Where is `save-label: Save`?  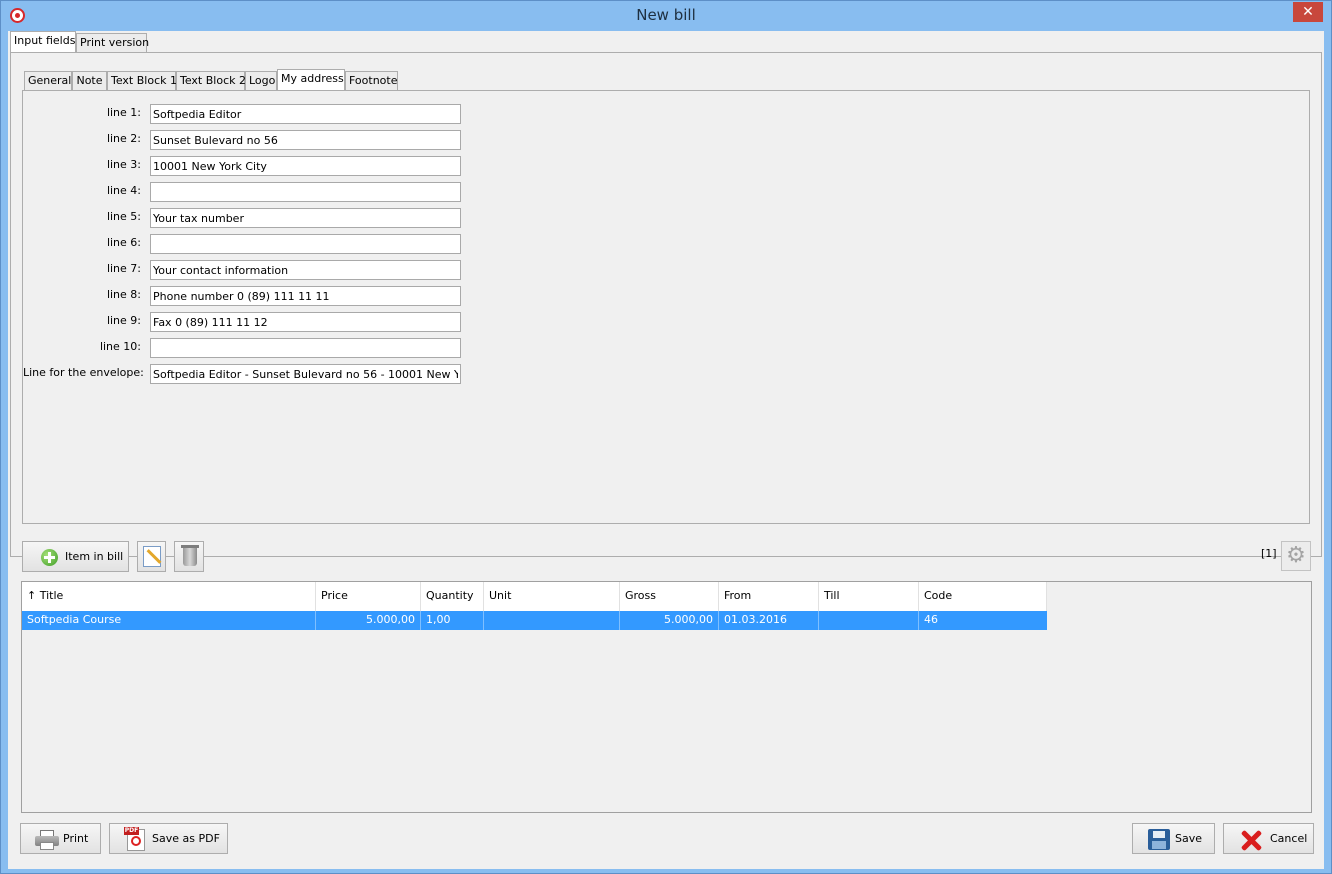
save-label: Save is located at coordinates (1189, 838).